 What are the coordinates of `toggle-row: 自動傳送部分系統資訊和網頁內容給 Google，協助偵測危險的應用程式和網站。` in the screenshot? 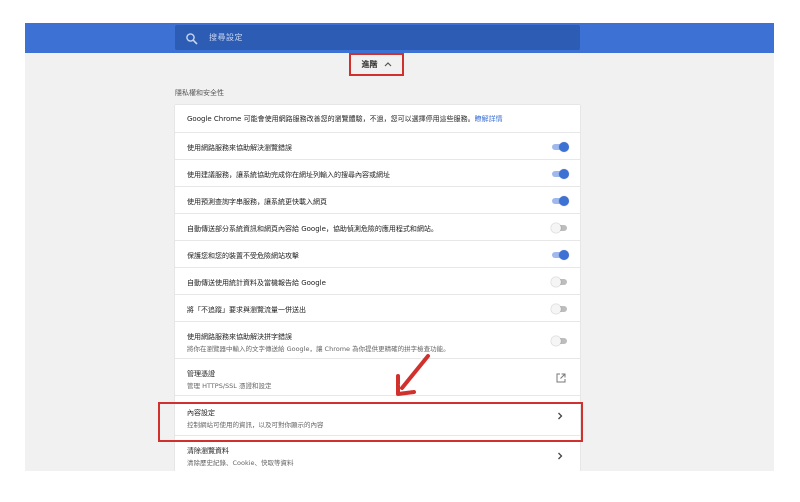 It's located at (377, 226).